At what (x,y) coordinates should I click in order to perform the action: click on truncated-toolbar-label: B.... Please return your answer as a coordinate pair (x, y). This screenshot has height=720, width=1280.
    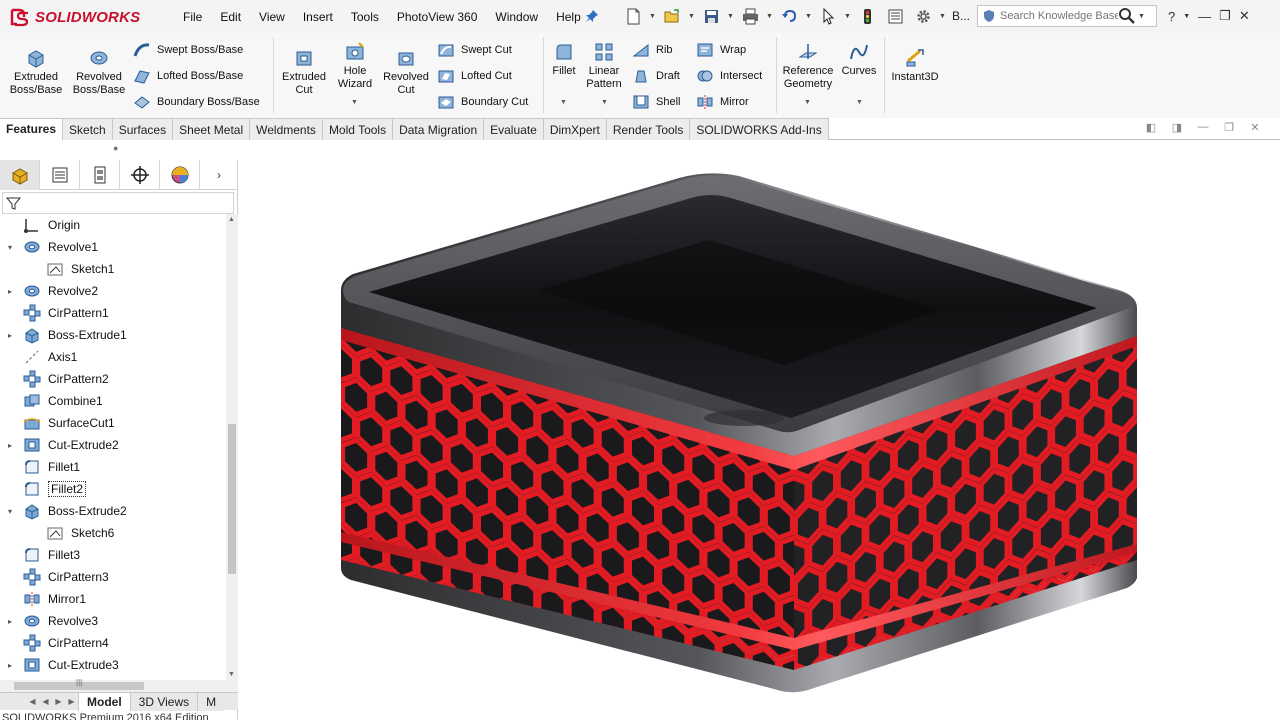
    Looking at the image, I should click on (961, 16).